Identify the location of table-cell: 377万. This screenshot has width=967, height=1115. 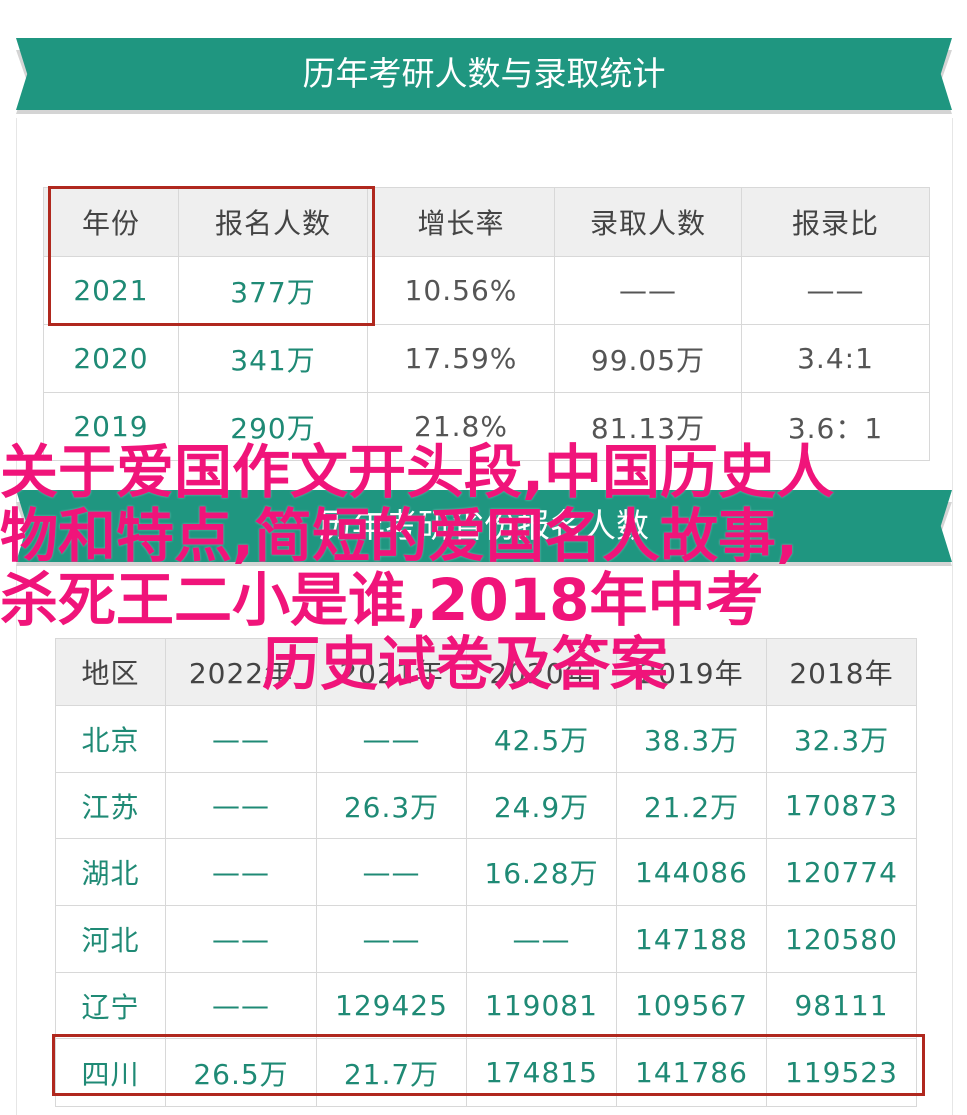
(273, 290).